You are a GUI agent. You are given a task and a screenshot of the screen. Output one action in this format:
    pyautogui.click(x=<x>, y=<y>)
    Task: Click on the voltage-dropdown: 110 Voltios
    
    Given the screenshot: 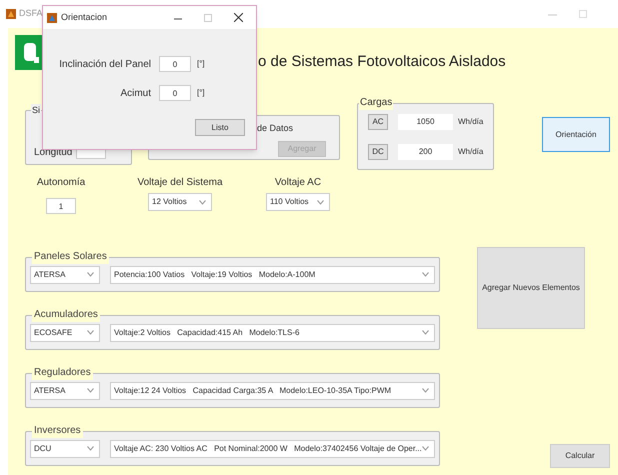 What is the action you would take?
    pyautogui.click(x=298, y=202)
    